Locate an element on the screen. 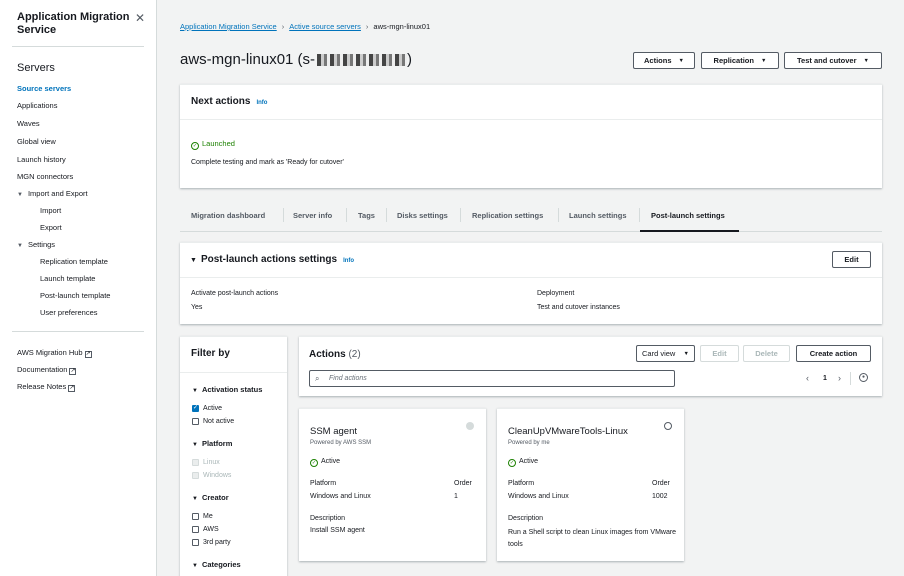 The height and width of the screenshot is (576, 904). checkbox-aws: AWS is located at coordinates (205, 529).